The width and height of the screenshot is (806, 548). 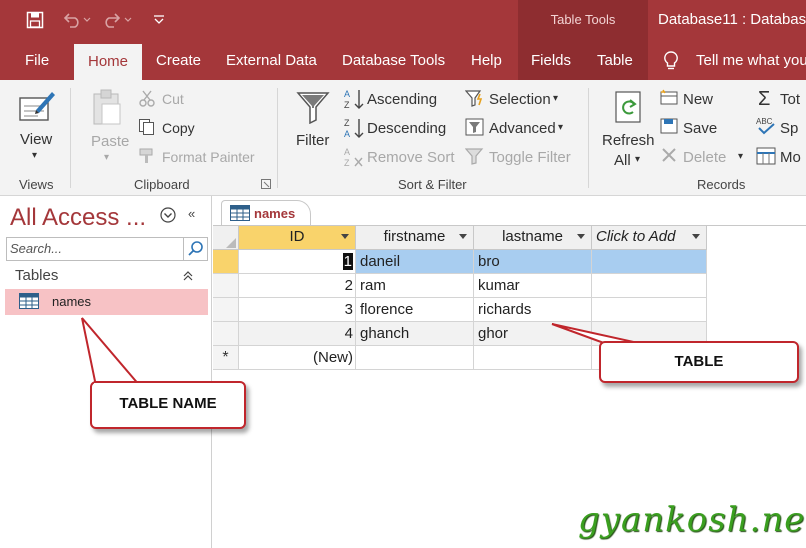 What do you see at coordinates (168, 403) in the screenshot?
I see `table-name-callout-text: TABLE NAME` at bounding box center [168, 403].